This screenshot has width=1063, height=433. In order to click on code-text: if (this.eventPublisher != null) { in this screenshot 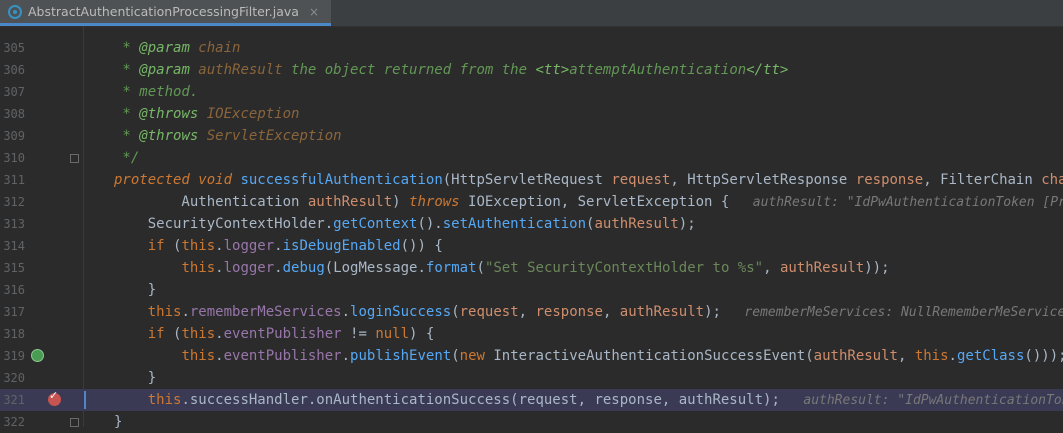, I will do `click(274, 334)`.